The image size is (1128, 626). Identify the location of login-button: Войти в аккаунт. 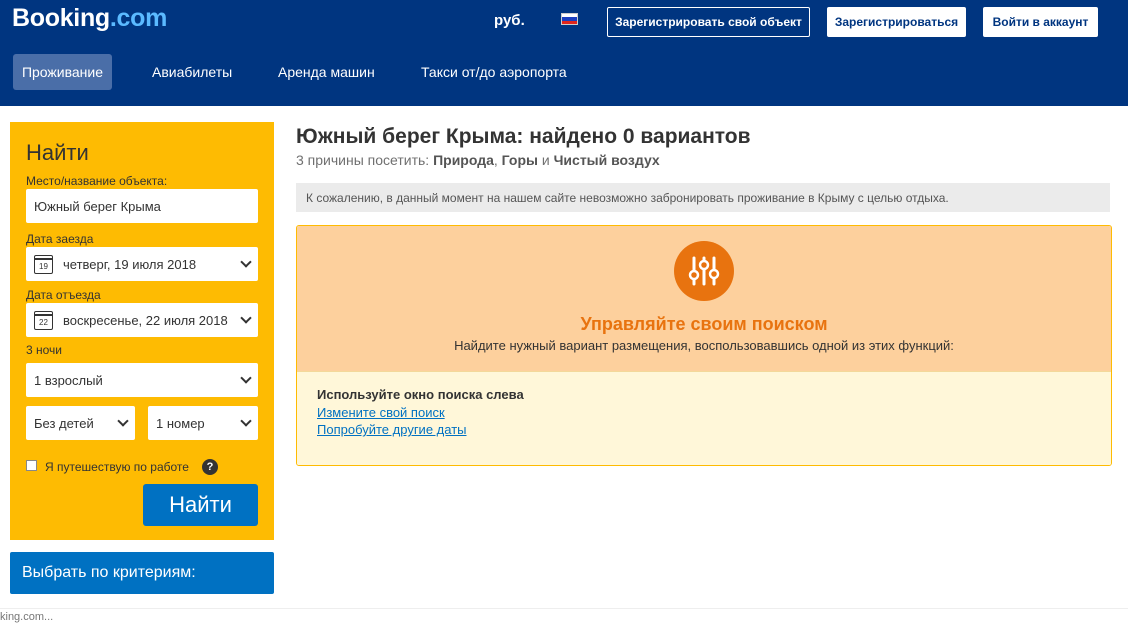
(1040, 22).